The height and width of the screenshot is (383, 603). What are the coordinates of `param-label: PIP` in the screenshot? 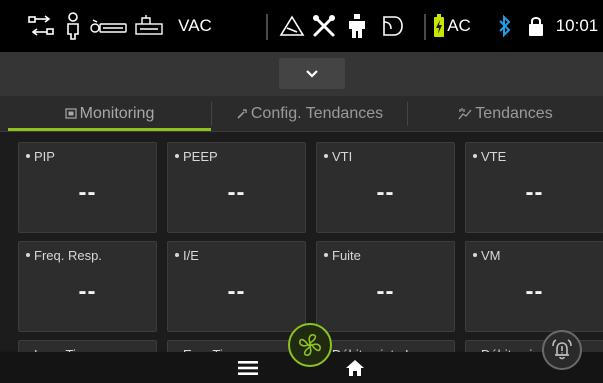 It's located at (40, 156).